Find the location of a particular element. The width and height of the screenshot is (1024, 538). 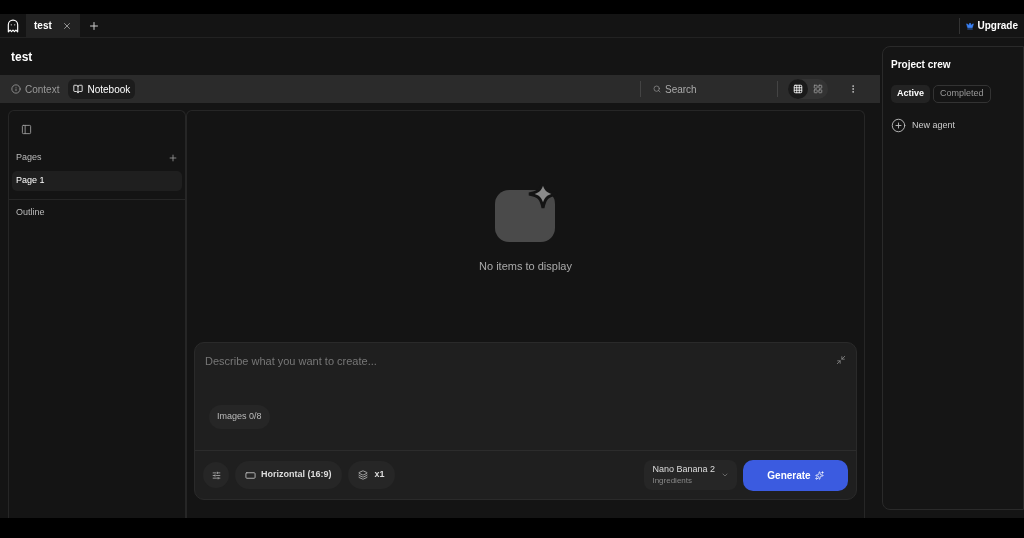

page-item: Page 1 is located at coordinates (97, 180).